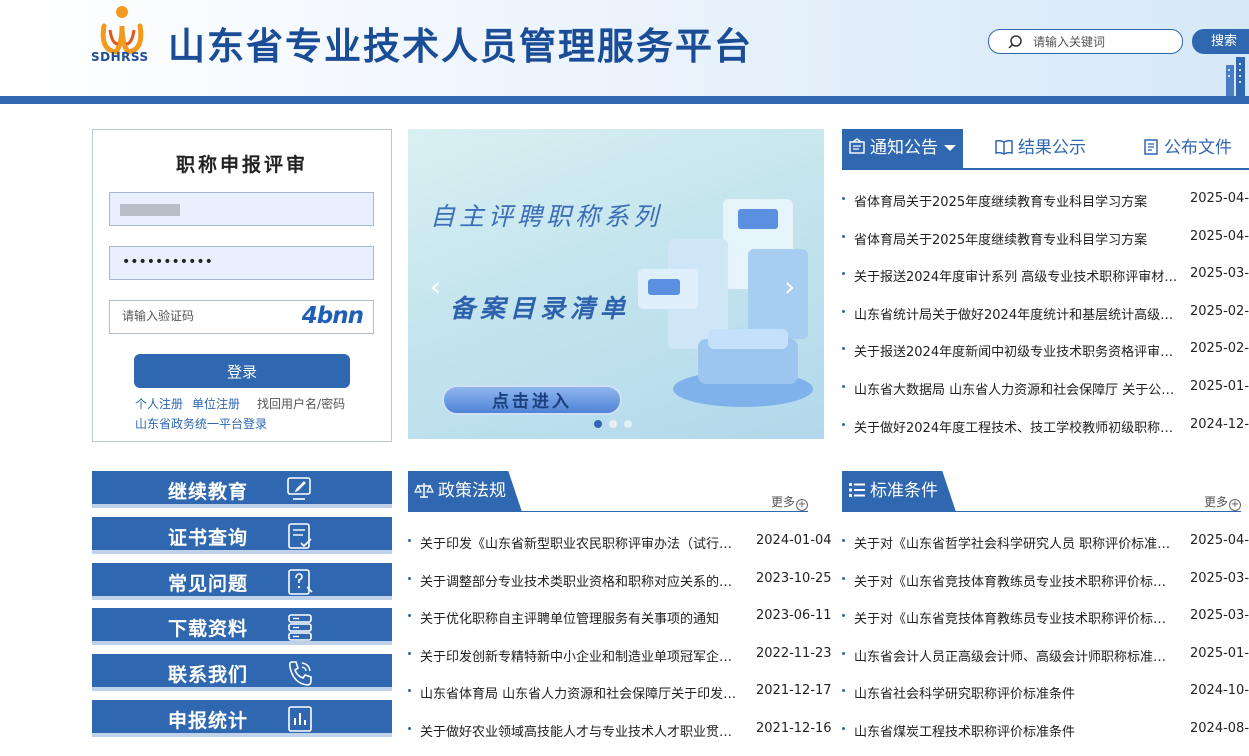 The height and width of the screenshot is (756, 1249). Describe the element at coordinates (1220, 41) in the screenshot. I see `search-button: 搜索` at that location.